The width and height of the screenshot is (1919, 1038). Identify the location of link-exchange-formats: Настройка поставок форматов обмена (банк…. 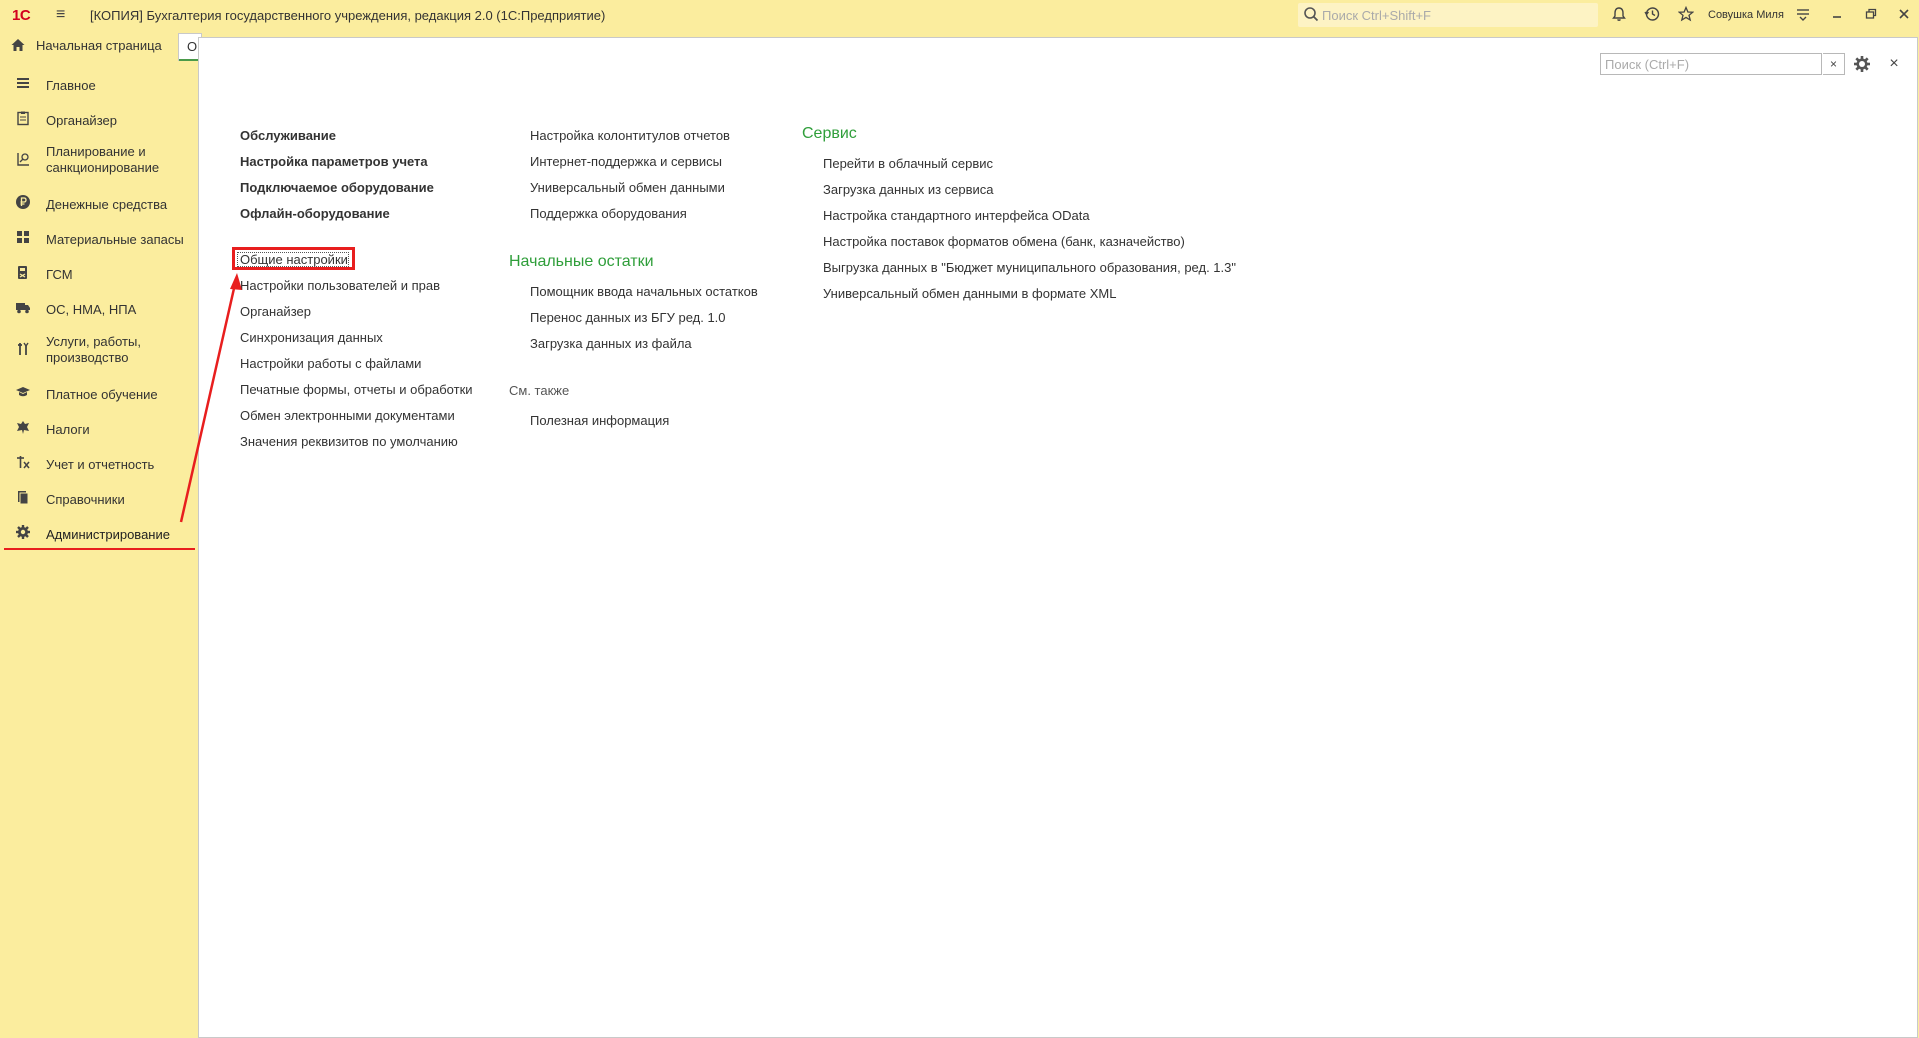
(1004, 241).